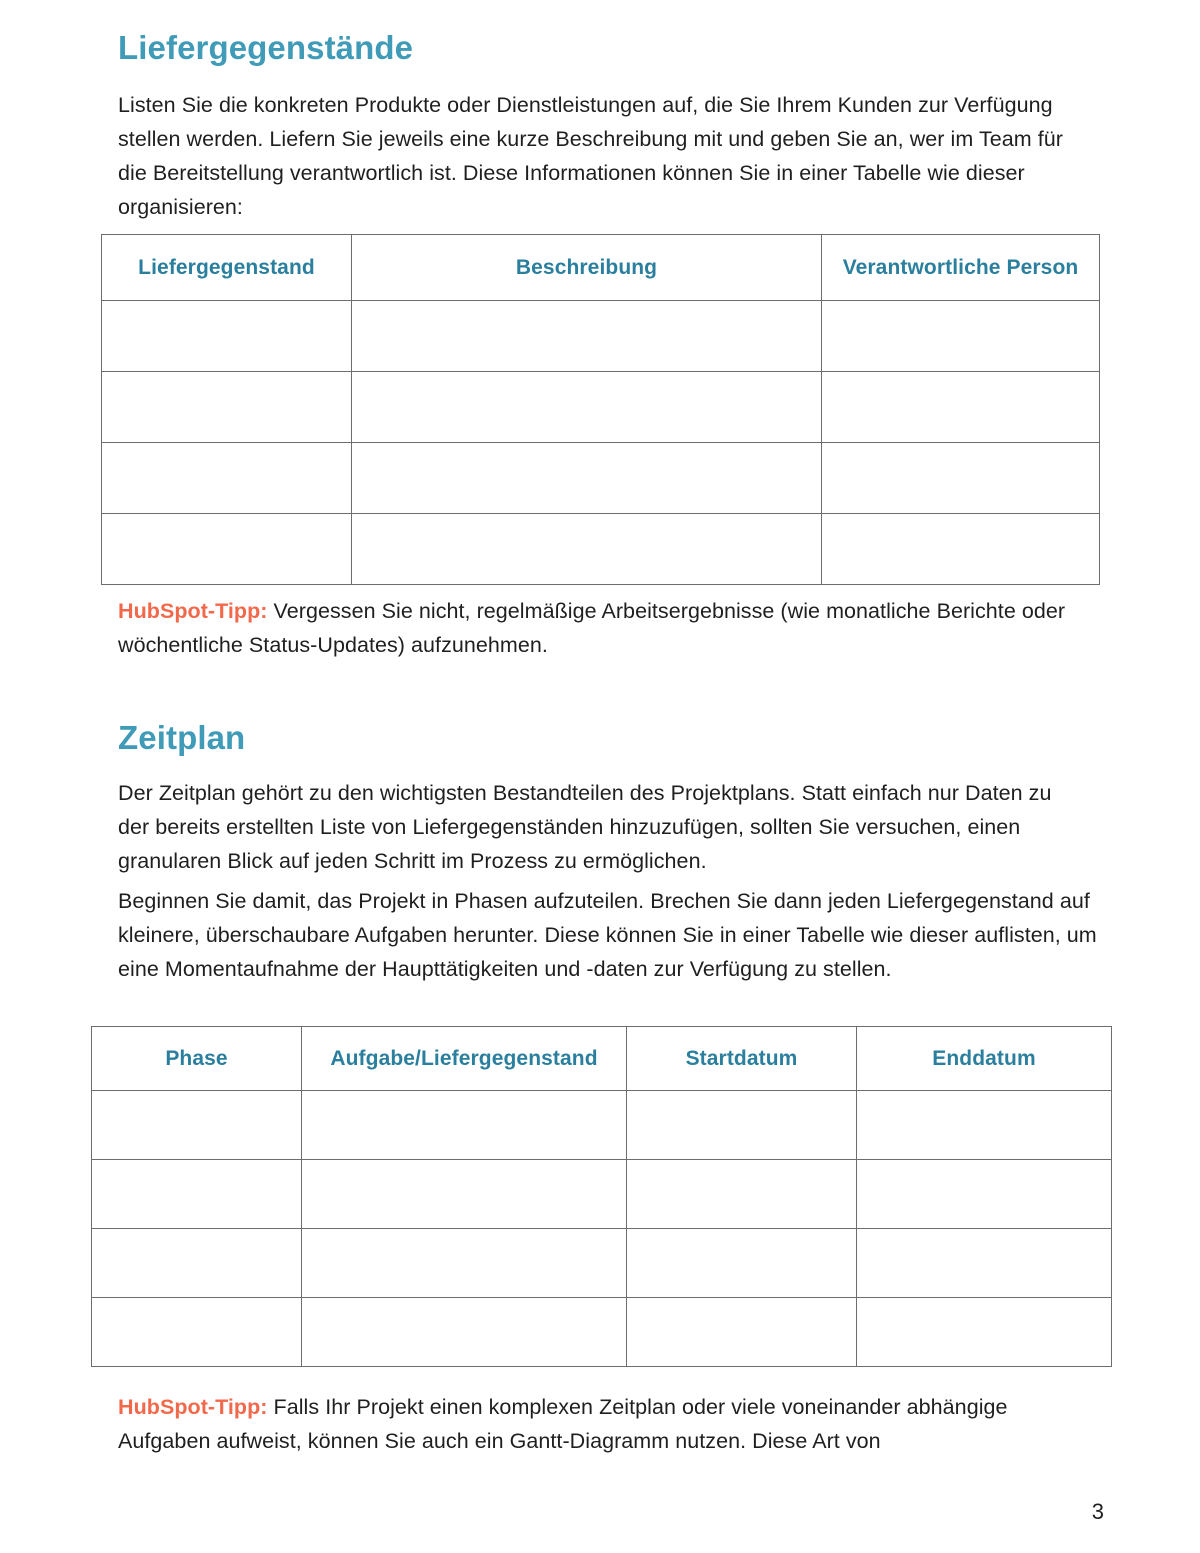  Describe the element at coordinates (586, 267) in the screenshot. I see `column-header-beschreibung: Beschreibung` at that location.